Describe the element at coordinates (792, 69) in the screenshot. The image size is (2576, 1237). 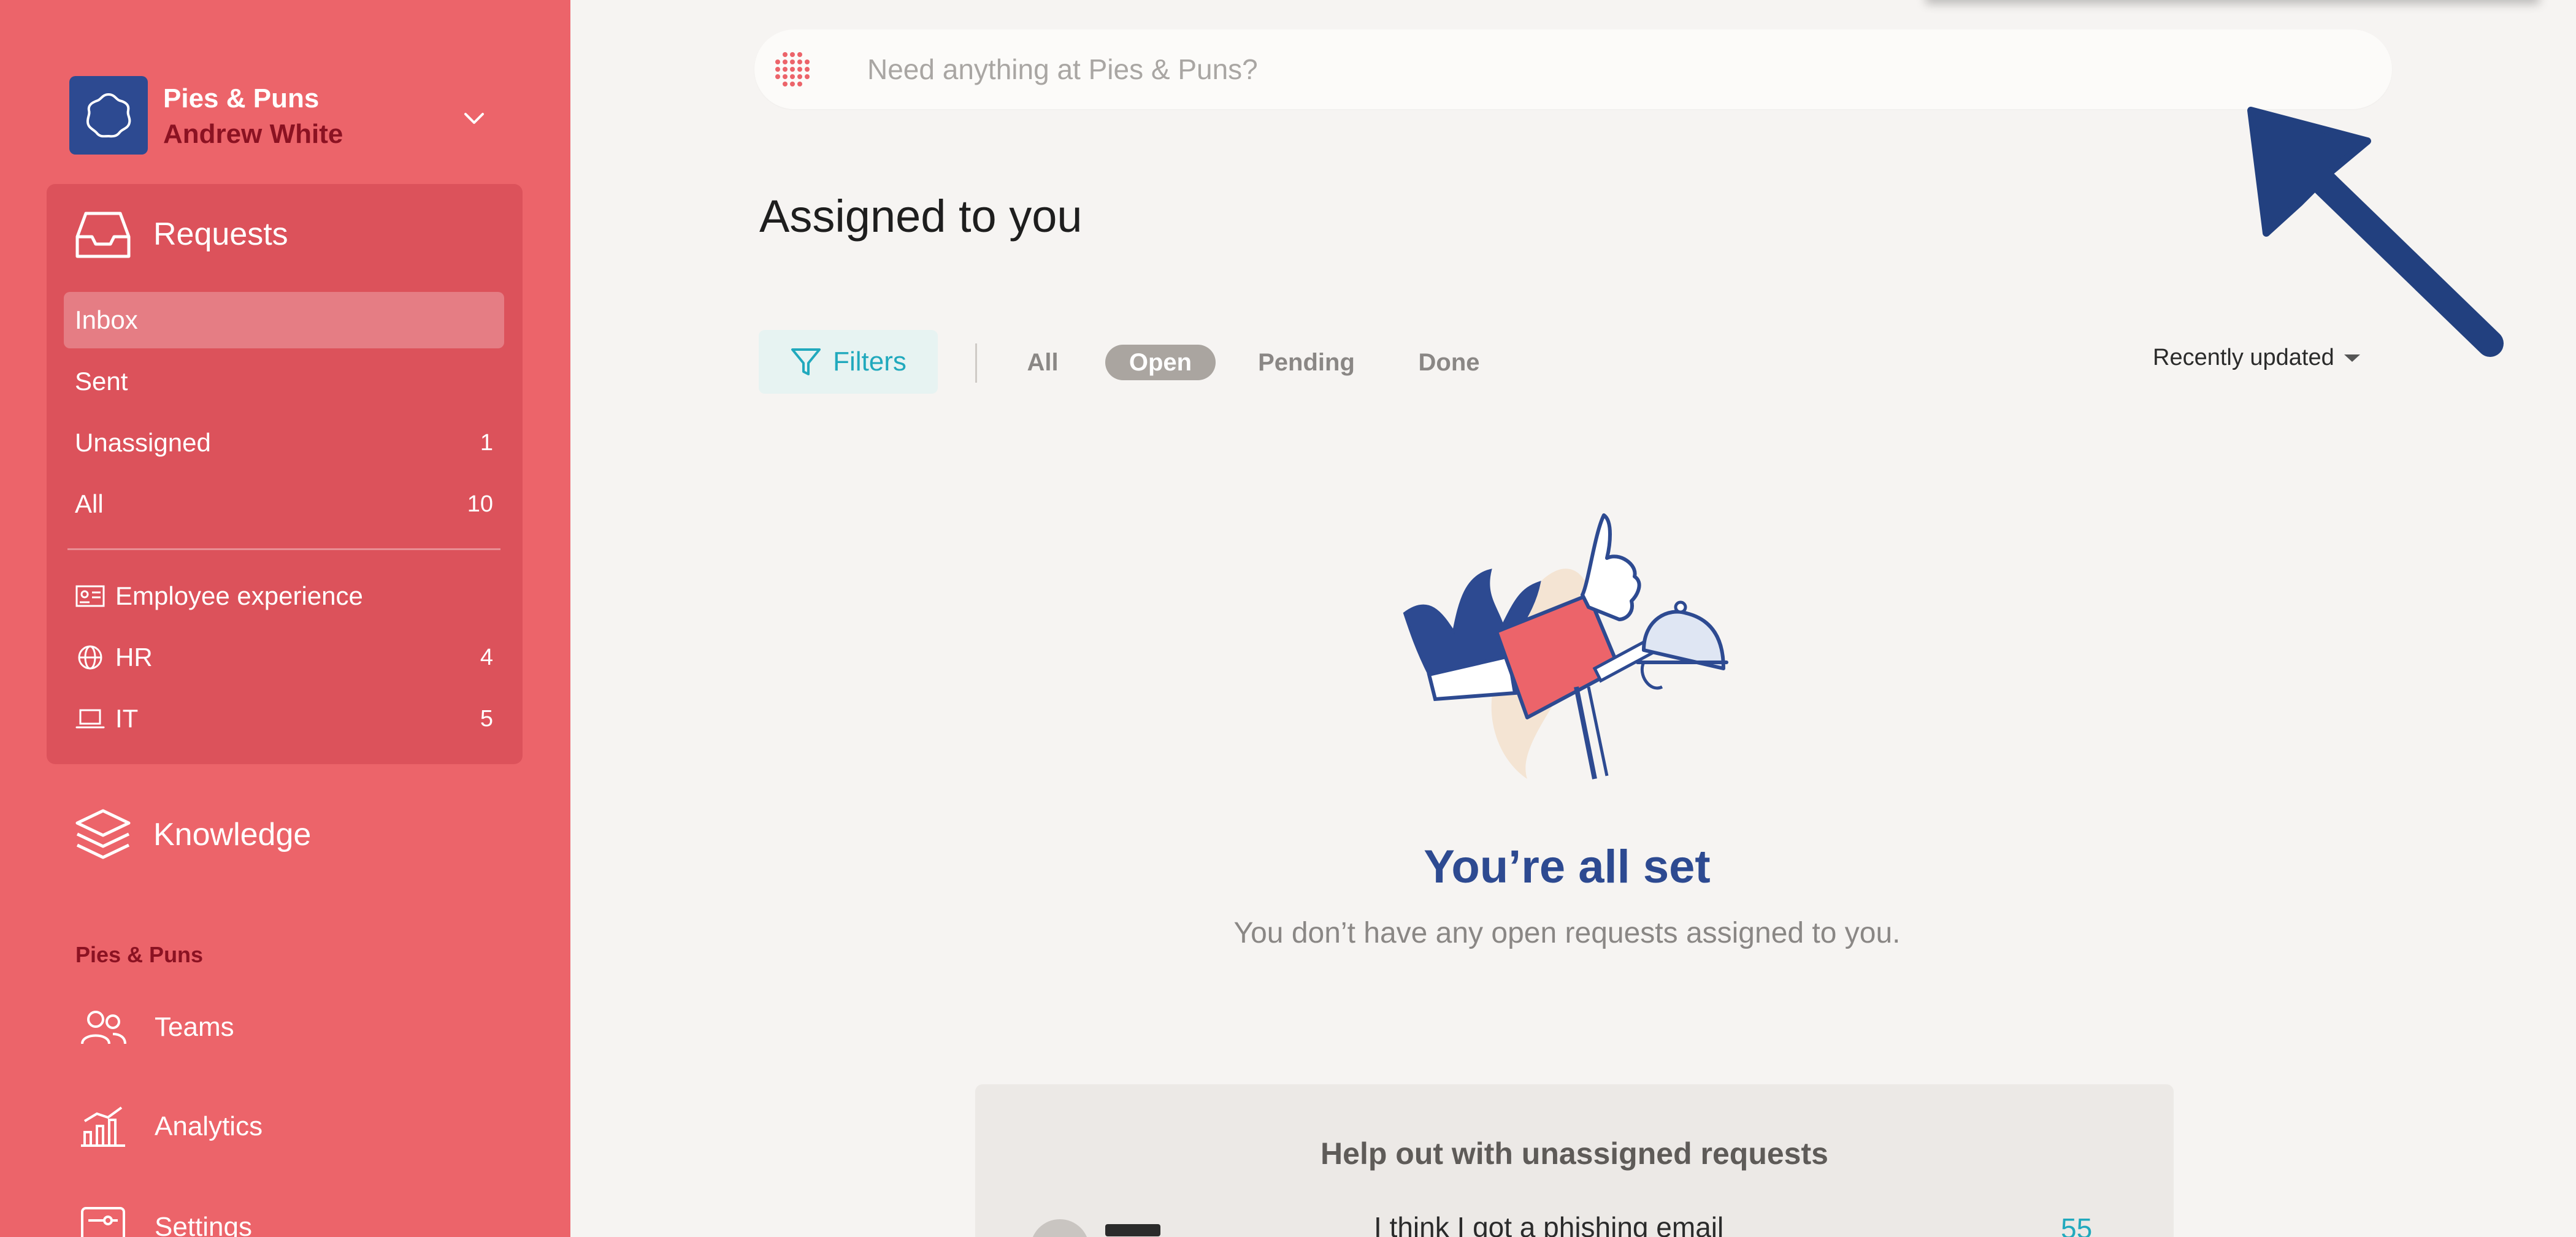
I see `dots-logo-icon` at that location.